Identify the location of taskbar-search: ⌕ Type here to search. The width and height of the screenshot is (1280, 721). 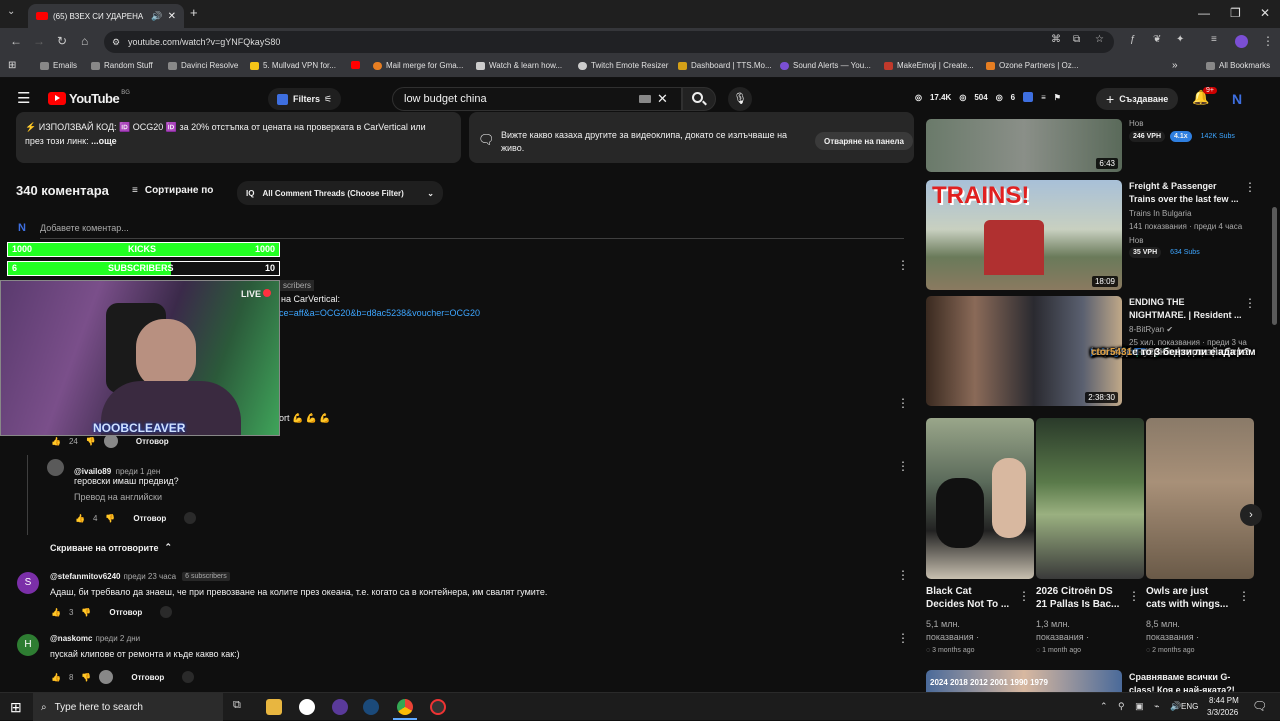
(128, 707).